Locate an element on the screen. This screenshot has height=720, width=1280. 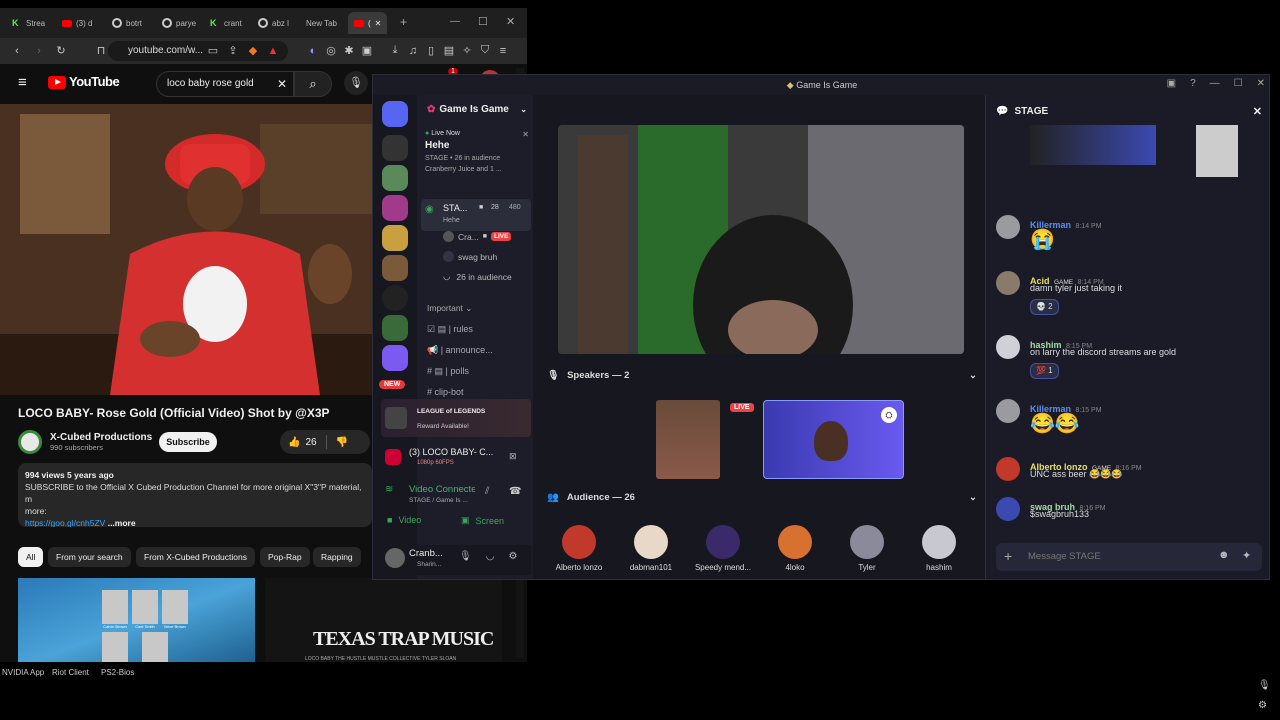
stream-video is located at coordinates (761, 239).